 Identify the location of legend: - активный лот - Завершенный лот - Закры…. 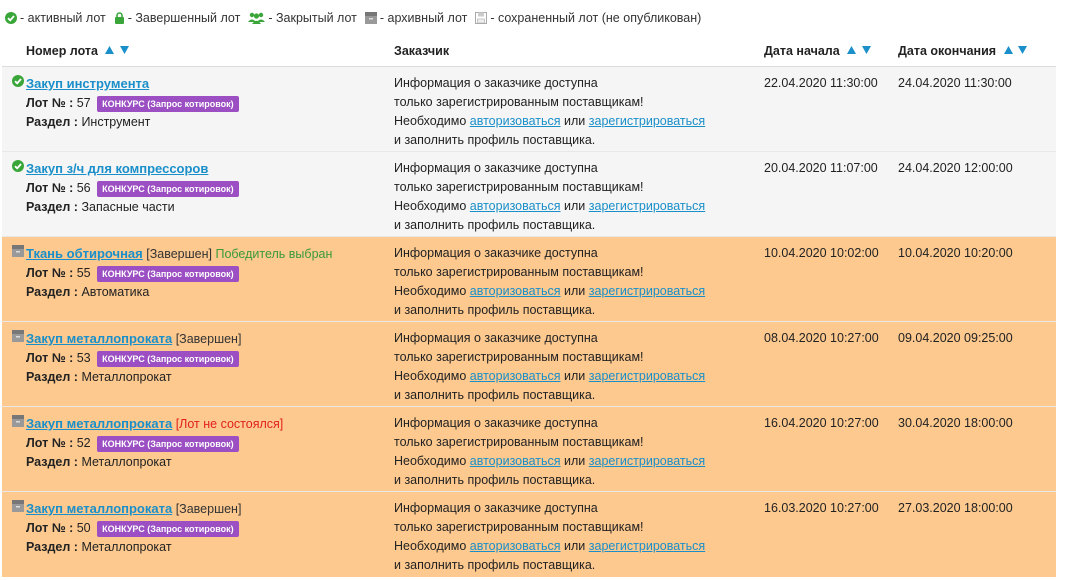
(534, 18).